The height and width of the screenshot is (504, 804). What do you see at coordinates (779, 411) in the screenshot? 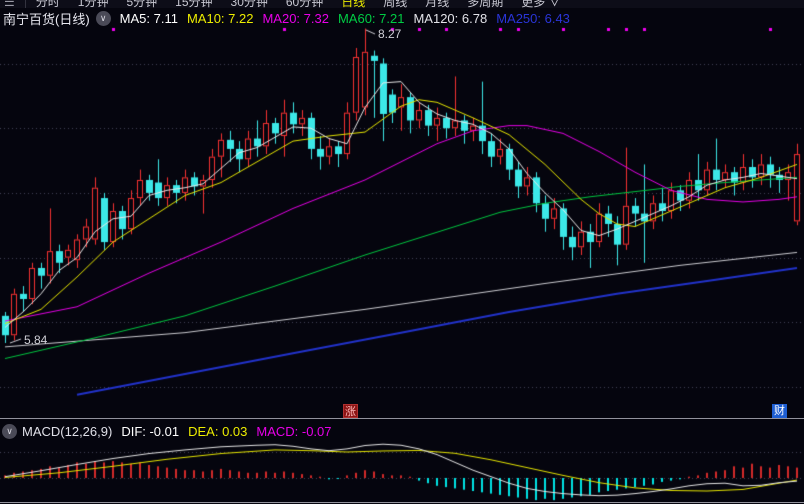
I see `finance-badge: 财` at bounding box center [779, 411].